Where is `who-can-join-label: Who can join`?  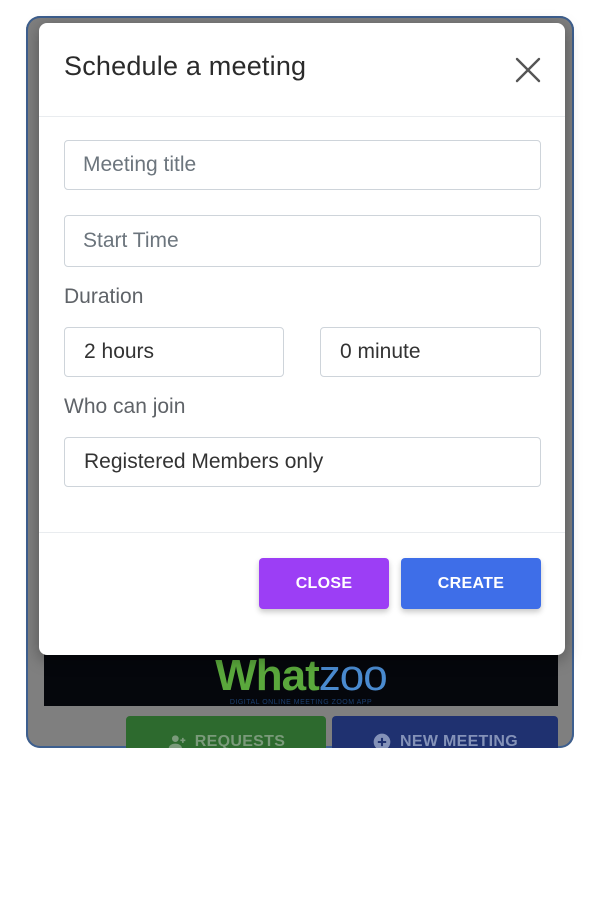 who-can-join-label: Who can join is located at coordinates (125, 406).